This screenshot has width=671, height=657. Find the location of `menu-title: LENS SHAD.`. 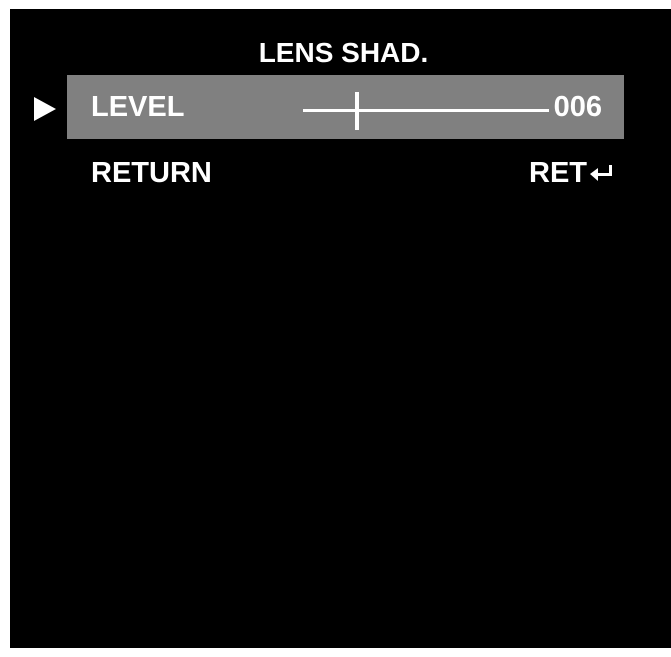

menu-title: LENS SHAD. is located at coordinates (343, 52).